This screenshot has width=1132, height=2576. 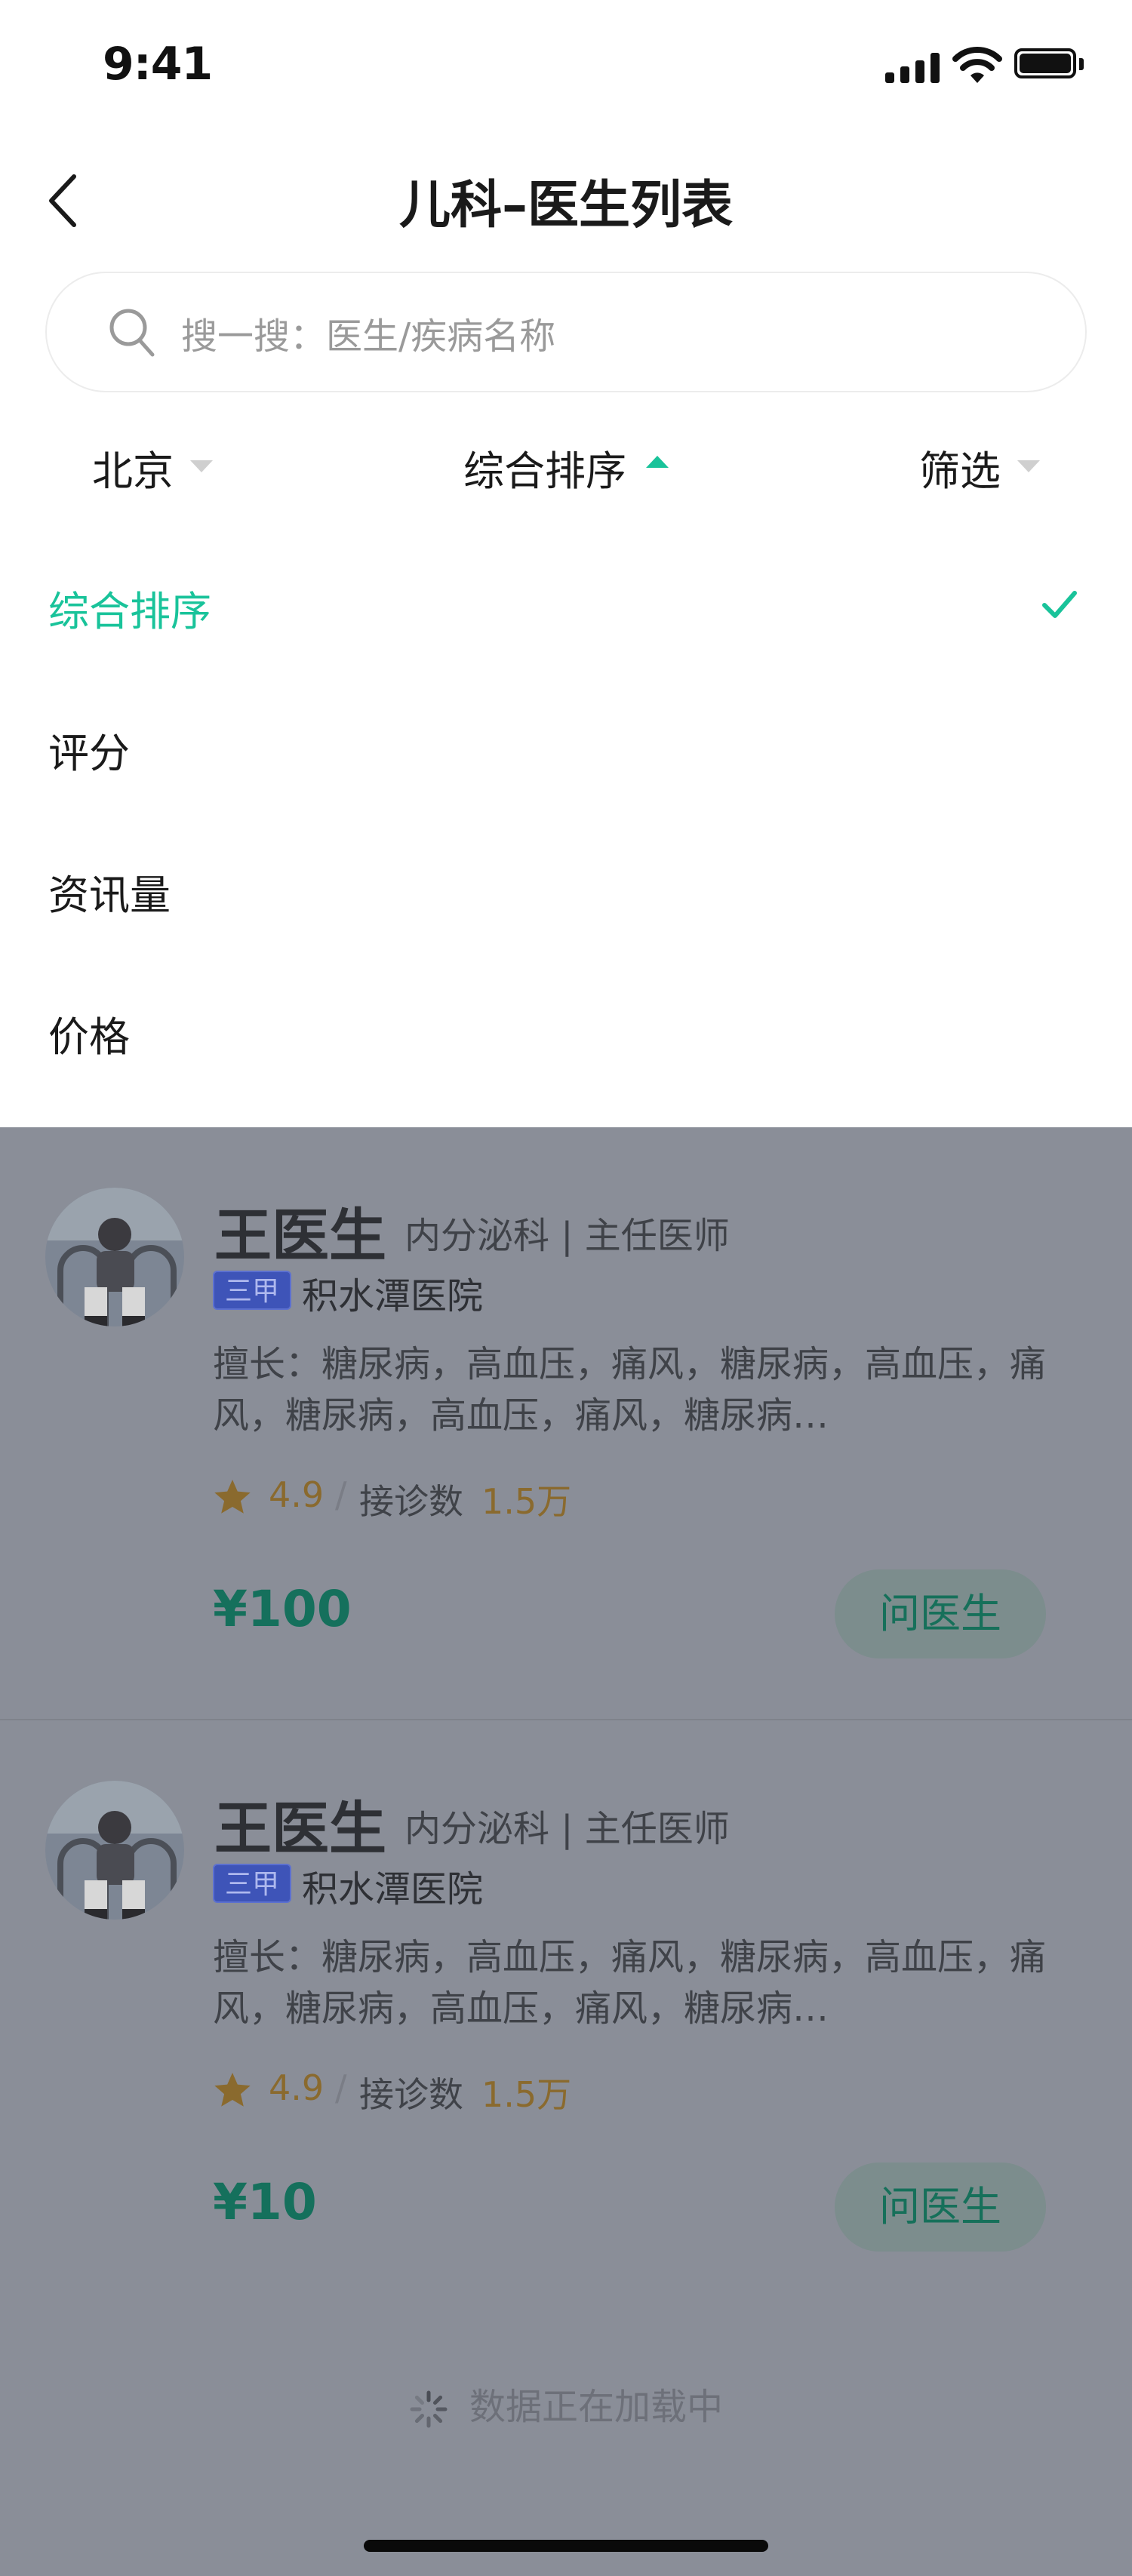 What do you see at coordinates (265, 2202) in the screenshot?
I see `consult-price: ¥10` at bounding box center [265, 2202].